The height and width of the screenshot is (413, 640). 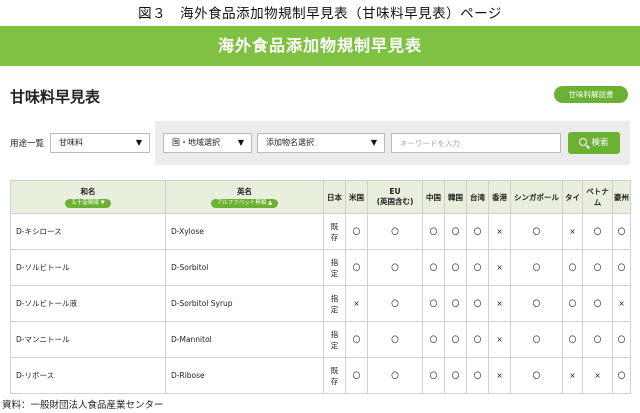 What do you see at coordinates (88, 231) in the screenshot?
I see `japanese-name-cell: D-キシロース` at bounding box center [88, 231].